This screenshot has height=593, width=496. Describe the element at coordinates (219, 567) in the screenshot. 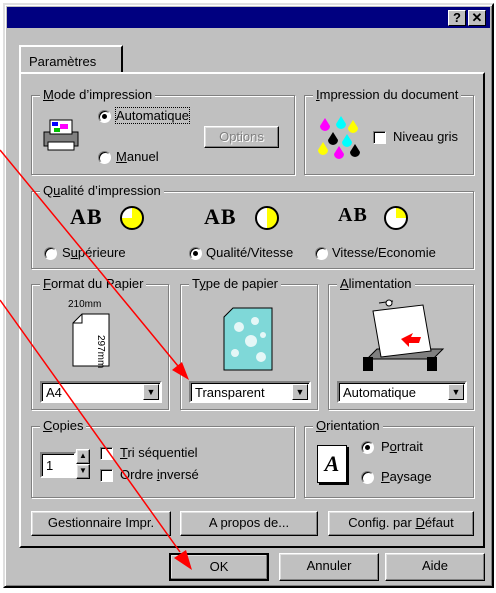

I see `ok-button: OK` at that location.